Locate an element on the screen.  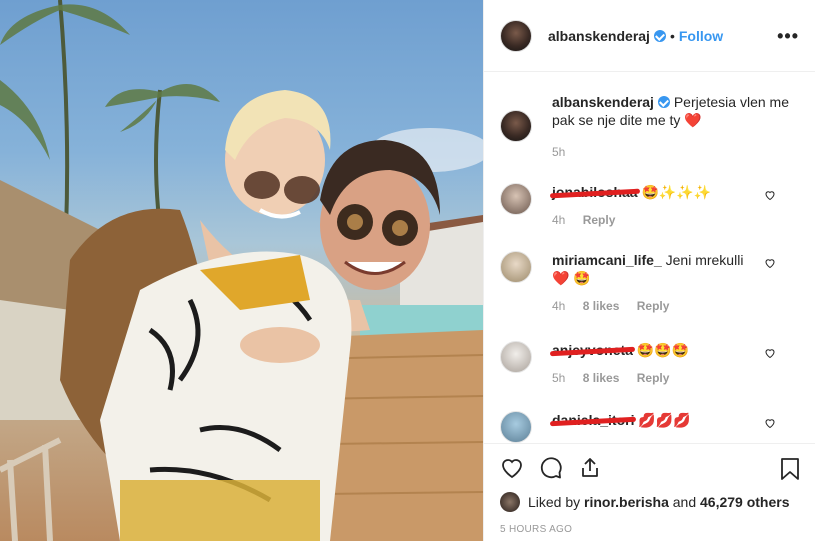
comment-body: jonabiloshaa 🤩✨✨✨ is located at coordinates (652, 192).